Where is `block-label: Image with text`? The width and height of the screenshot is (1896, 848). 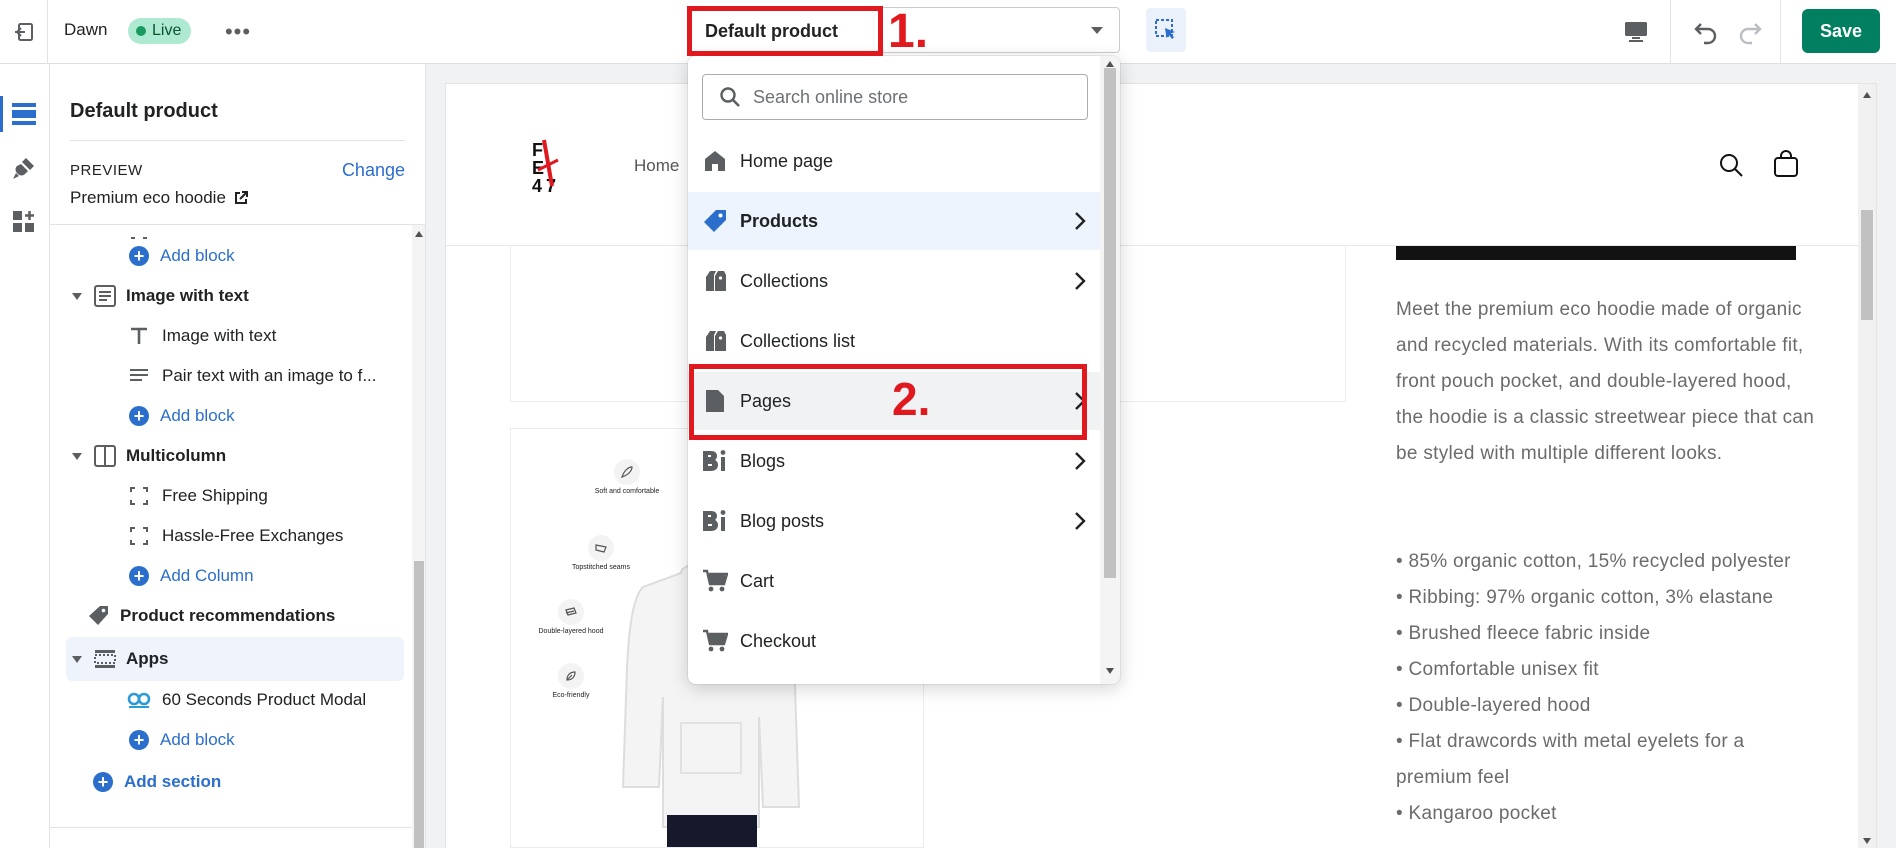 block-label: Image with text is located at coordinates (219, 335).